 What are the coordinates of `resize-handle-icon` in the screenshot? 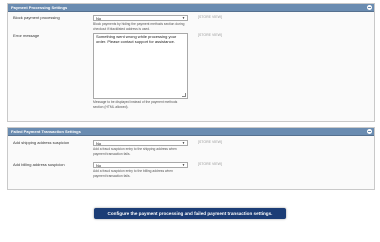 It's located at (184, 95).